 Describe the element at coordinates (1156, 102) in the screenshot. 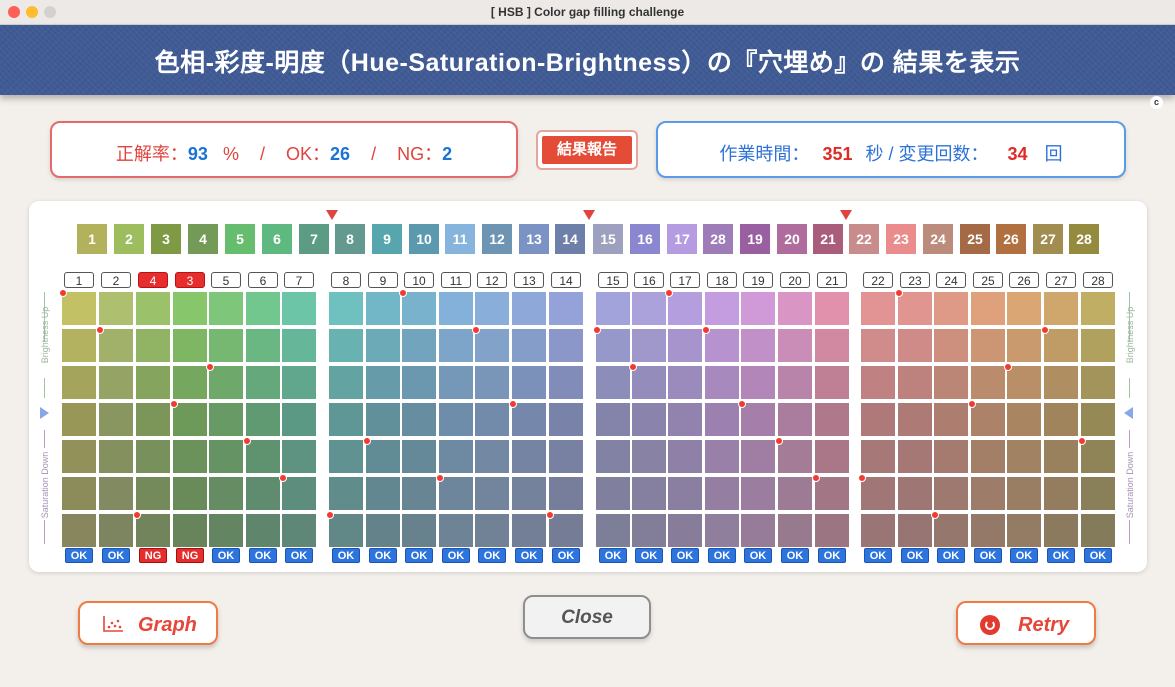

I see `copyright-icon: c` at that location.